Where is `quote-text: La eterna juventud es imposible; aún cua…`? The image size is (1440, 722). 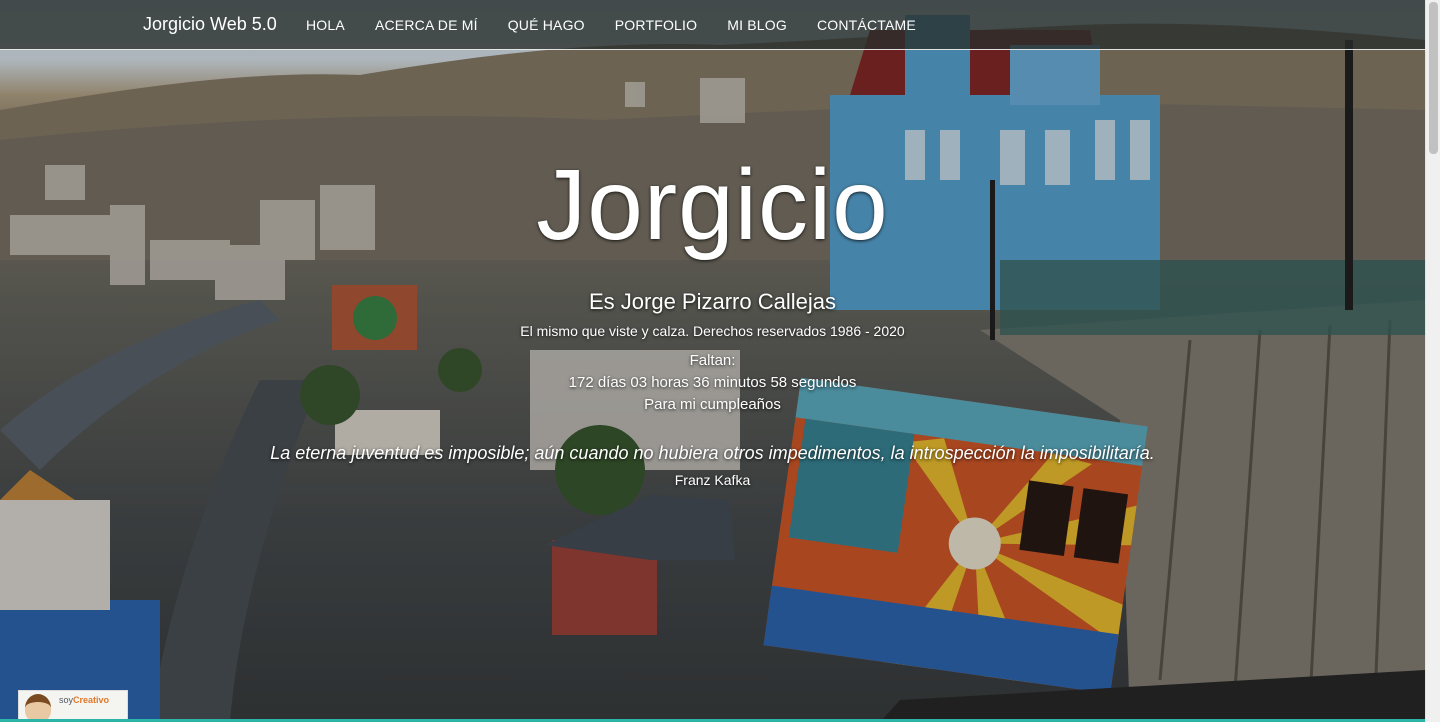 quote-text: La eterna juventud es imposible; aún cua… is located at coordinates (712, 453).